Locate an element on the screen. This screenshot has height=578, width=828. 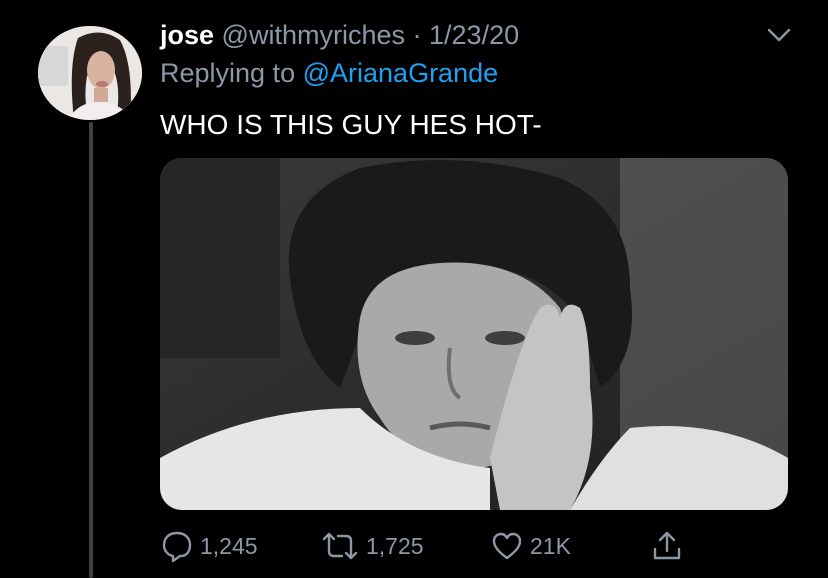
display-name: jose is located at coordinates (187, 35).